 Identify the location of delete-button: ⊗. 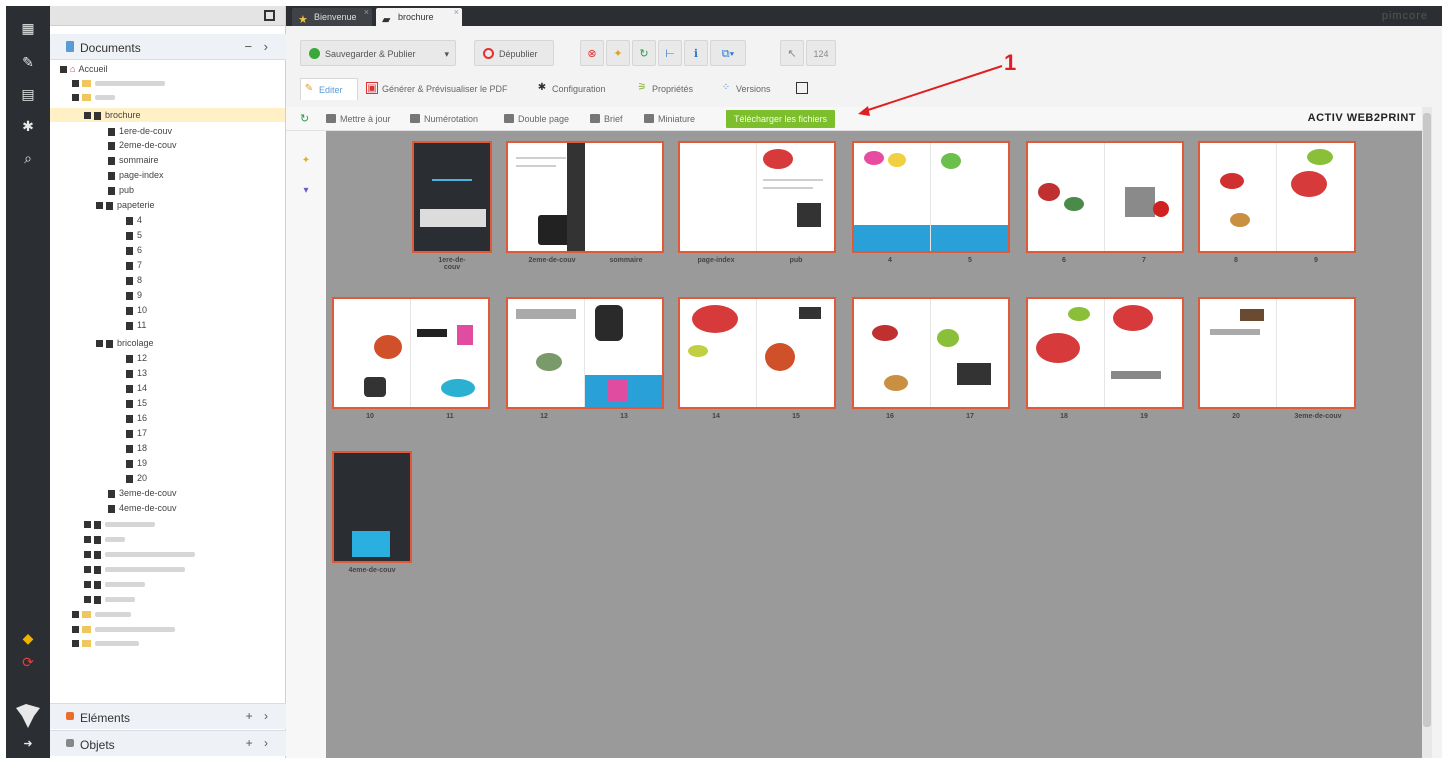
(592, 53).